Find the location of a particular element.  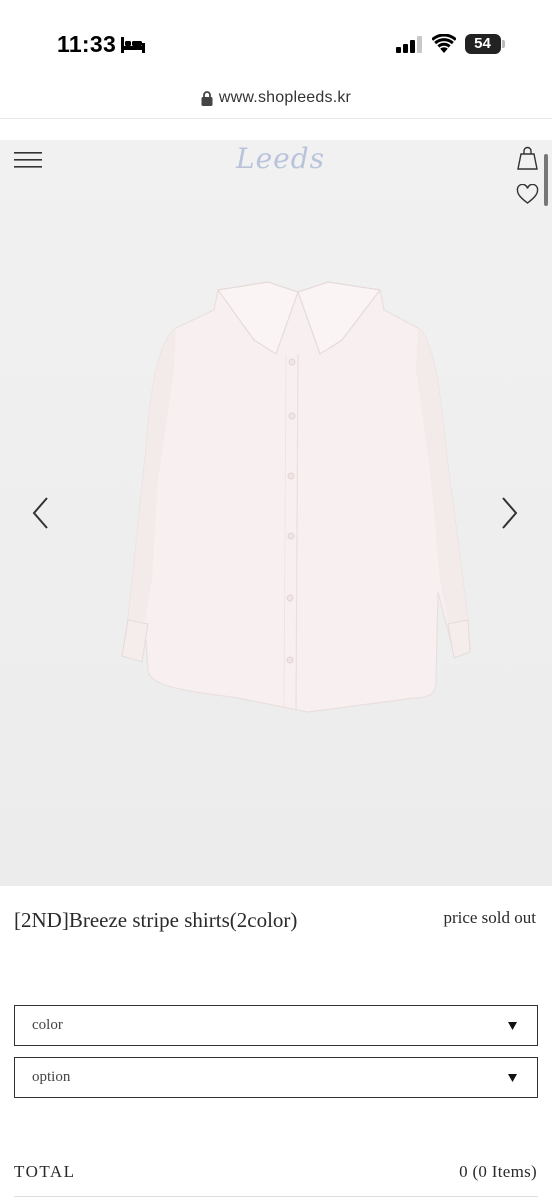

wifi-icon is located at coordinates (444, 43).